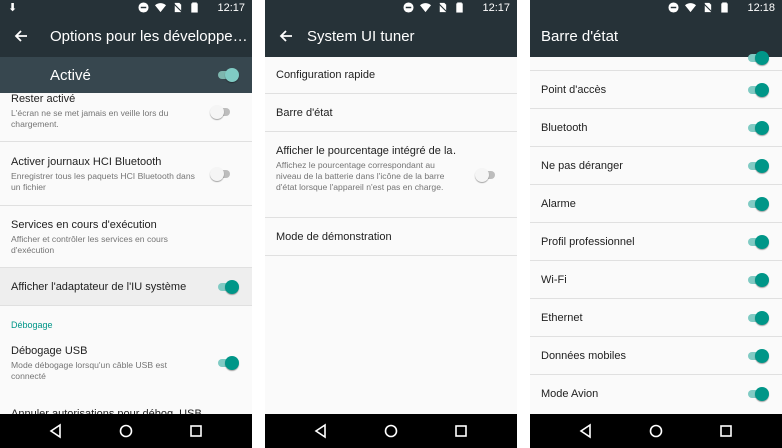 The height and width of the screenshot is (448, 782). I want to click on list-item-demo-mode: Mode de démonstration, so click(391, 237).